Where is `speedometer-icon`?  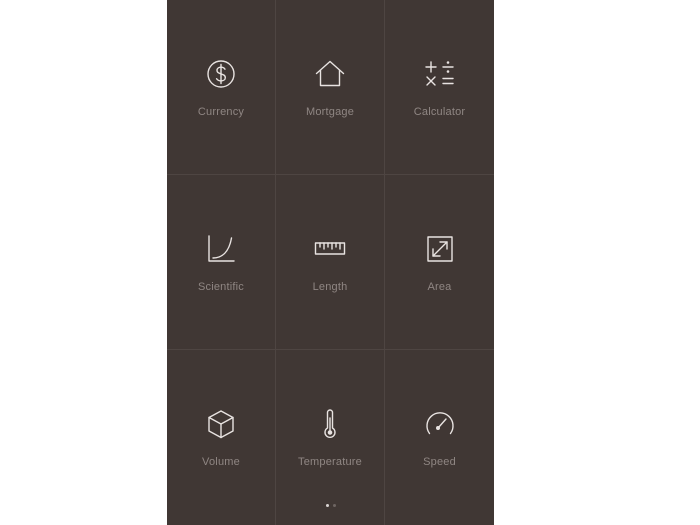
speedometer-icon is located at coordinates (440, 424).